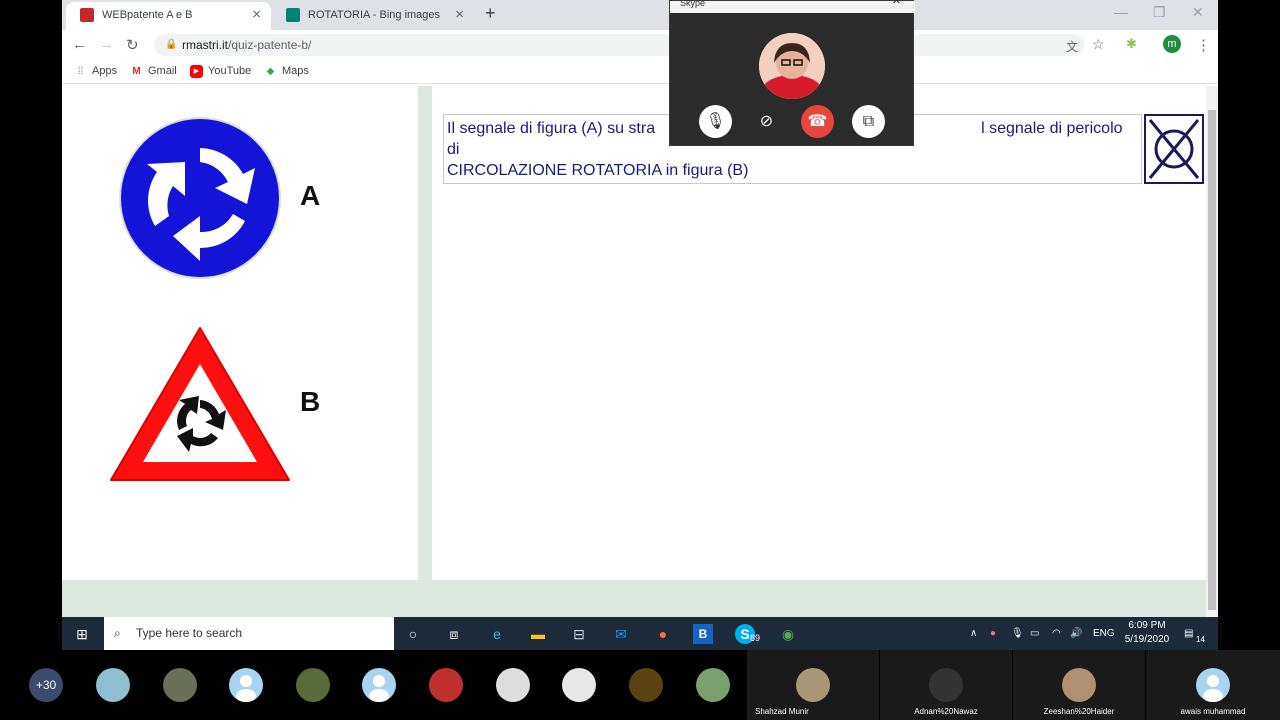 The height and width of the screenshot is (720, 1280). I want to click on tray-chevron-icon: ∧, so click(973, 633).